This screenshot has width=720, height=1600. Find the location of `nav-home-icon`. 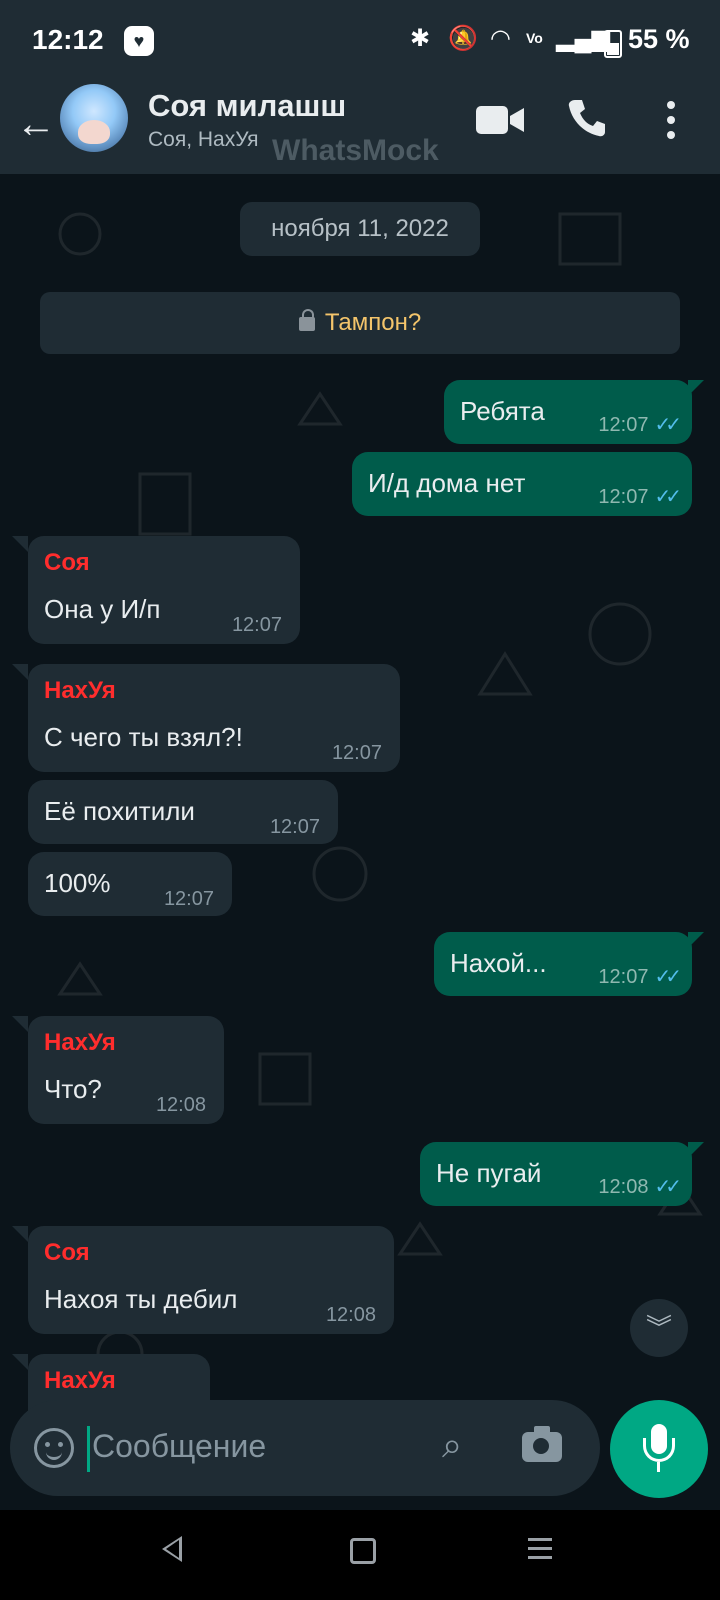

nav-home-icon is located at coordinates (363, 1551).